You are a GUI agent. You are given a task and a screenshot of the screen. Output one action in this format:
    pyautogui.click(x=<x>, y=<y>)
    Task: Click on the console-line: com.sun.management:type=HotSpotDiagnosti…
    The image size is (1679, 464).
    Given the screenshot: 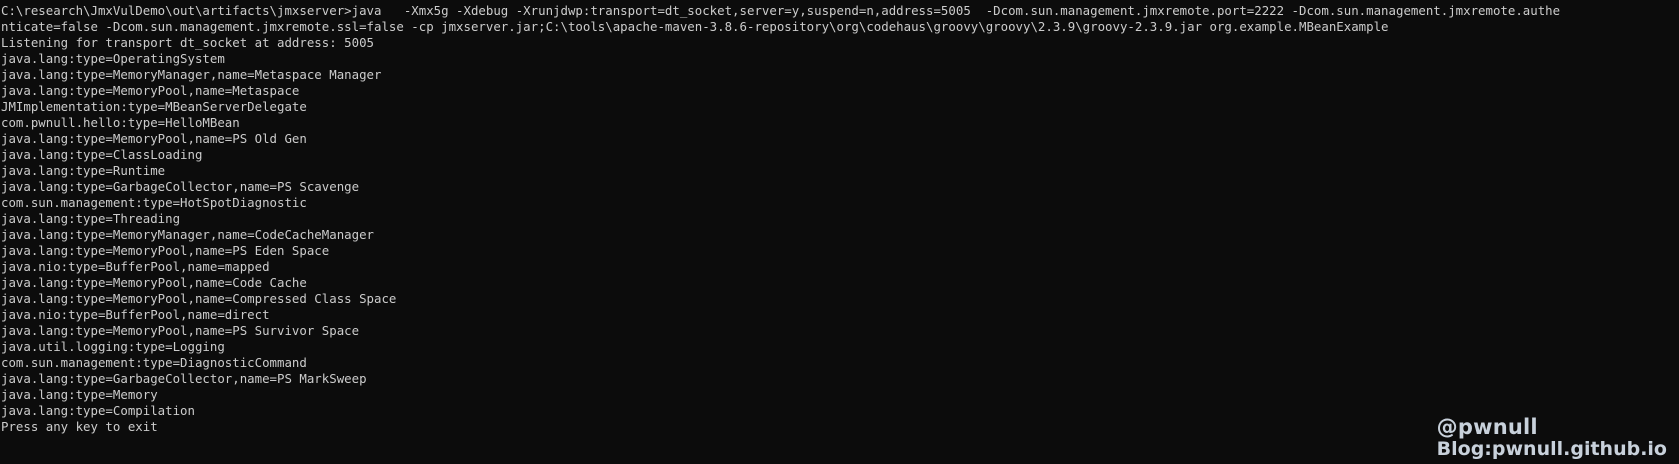 What is the action you would take?
    pyautogui.click(x=154, y=202)
    